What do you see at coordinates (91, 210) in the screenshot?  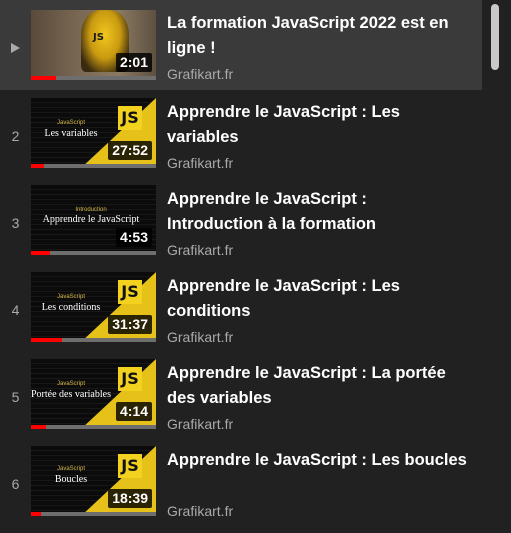 I see `thumbnail-subtitle: Introduction` at bounding box center [91, 210].